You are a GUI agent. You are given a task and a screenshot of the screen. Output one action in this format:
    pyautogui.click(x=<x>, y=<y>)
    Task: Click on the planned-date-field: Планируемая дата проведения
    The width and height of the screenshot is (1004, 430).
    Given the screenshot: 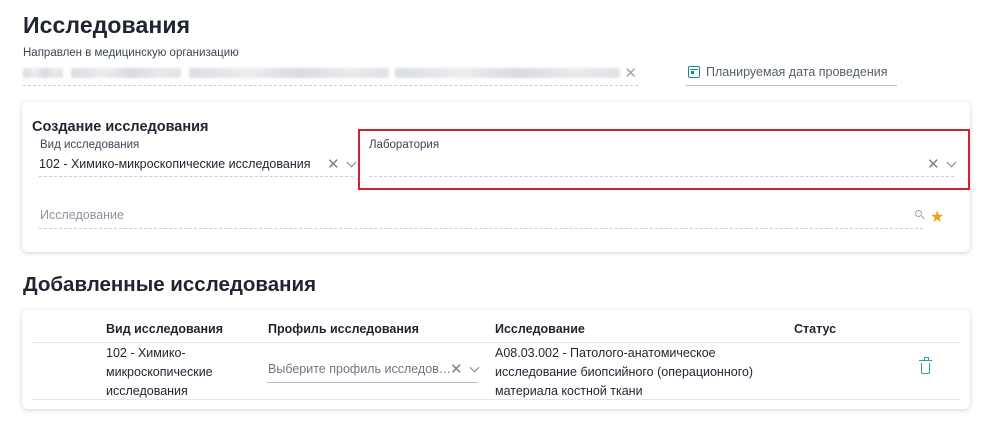 What is the action you would take?
    pyautogui.click(x=791, y=72)
    